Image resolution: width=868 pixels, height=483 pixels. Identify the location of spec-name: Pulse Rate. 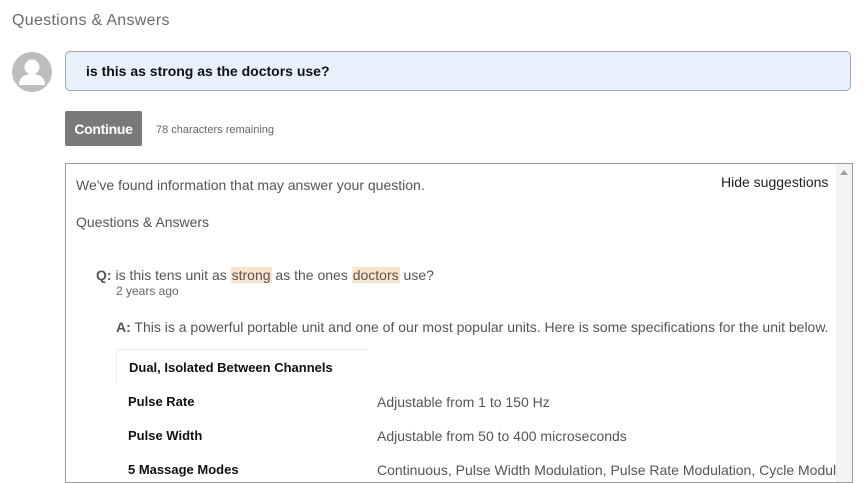
(161, 401).